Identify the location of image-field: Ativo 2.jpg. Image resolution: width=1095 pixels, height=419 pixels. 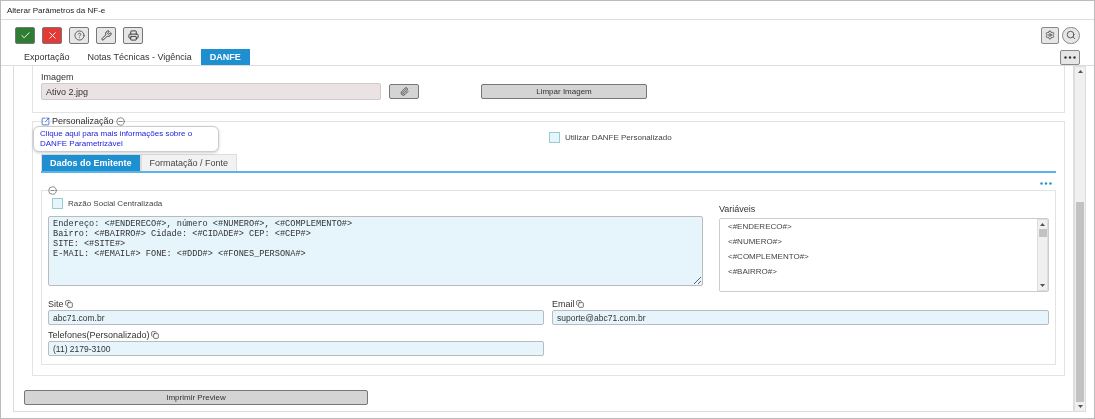
(211, 91).